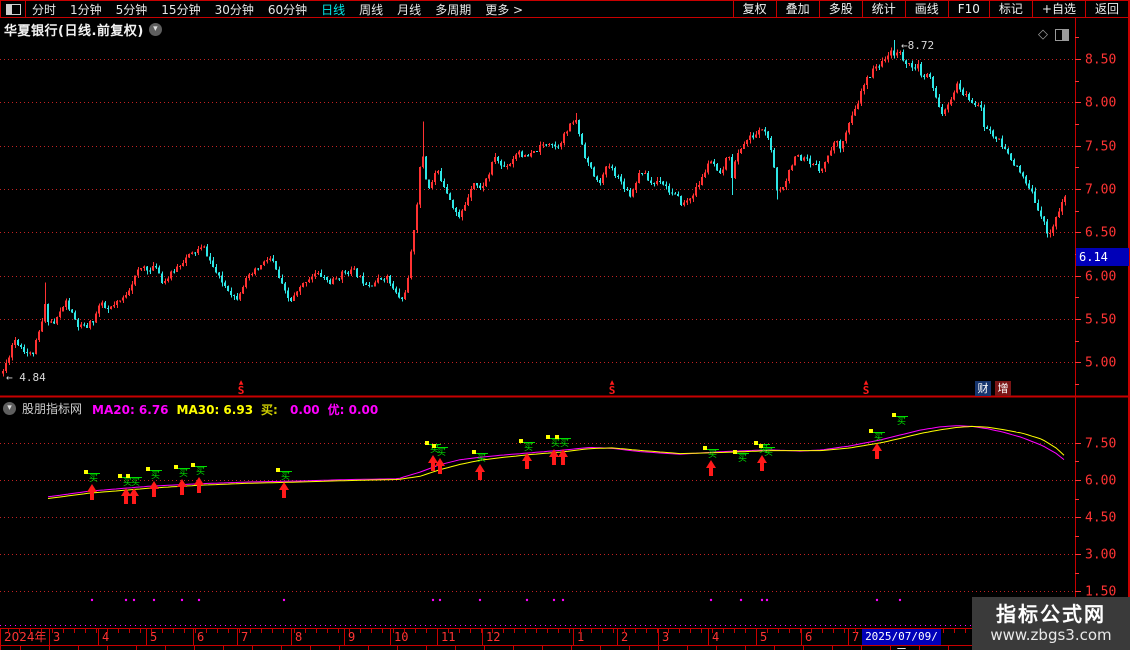  I want to click on svg-text: 4.50, so click(1100, 518).